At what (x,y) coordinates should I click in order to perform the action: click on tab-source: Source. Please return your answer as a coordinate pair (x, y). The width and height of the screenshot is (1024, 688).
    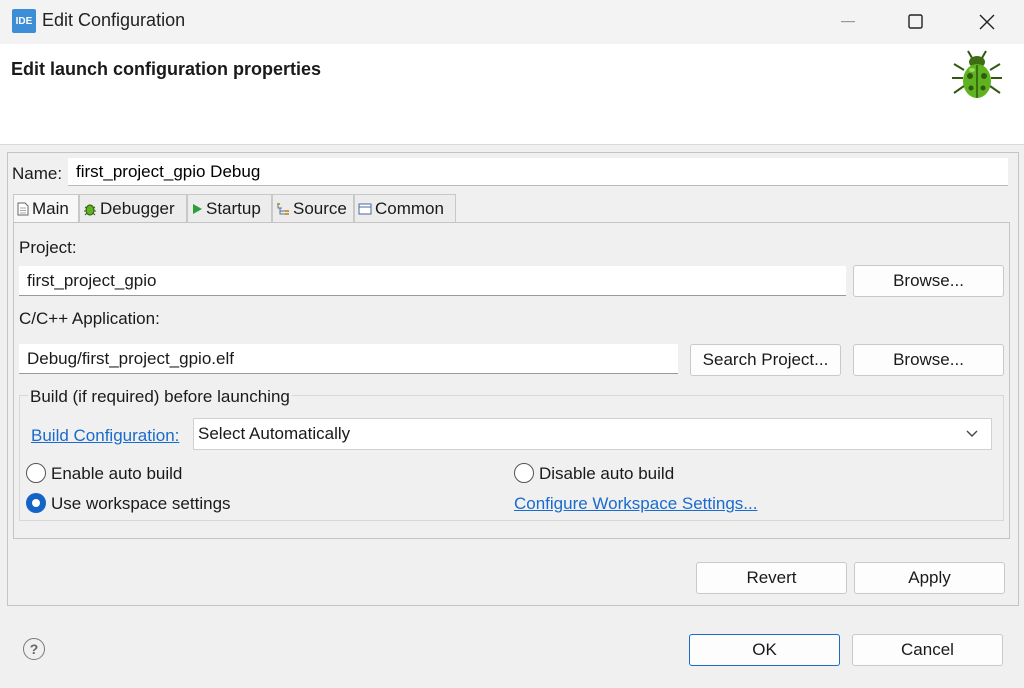
    Looking at the image, I should click on (313, 208).